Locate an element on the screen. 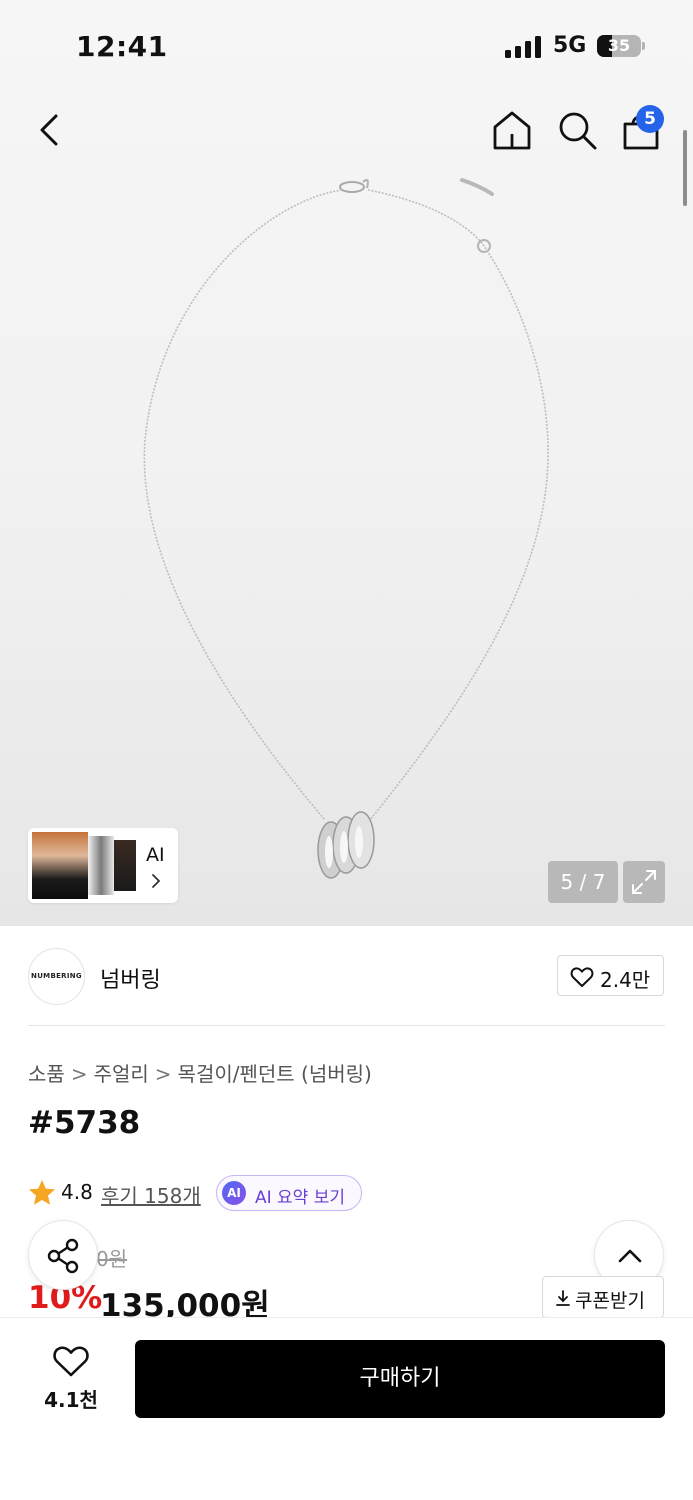 The height and width of the screenshot is (1500, 693). search-icon is located at coordinates (577, 130).